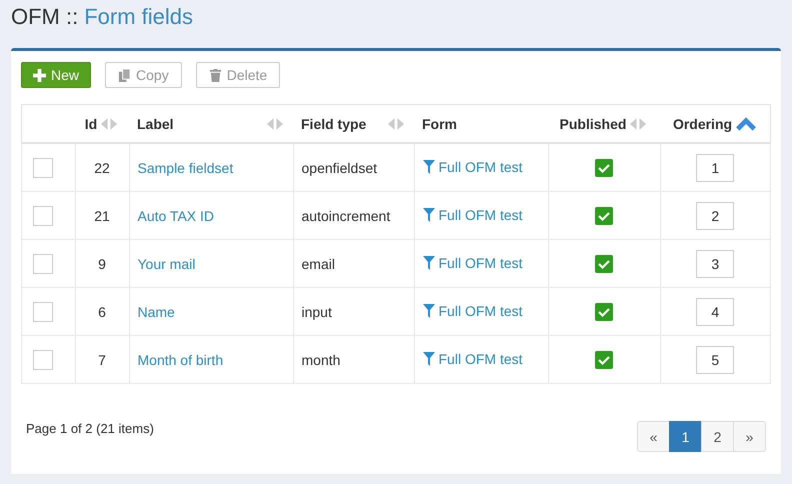 Image resolution: width=792 pixels, height=484 pixels. What do you see at coordinates (715, 216) in the screenshot?
I see `ordering-field: 2` at bounding box center [715, 216].